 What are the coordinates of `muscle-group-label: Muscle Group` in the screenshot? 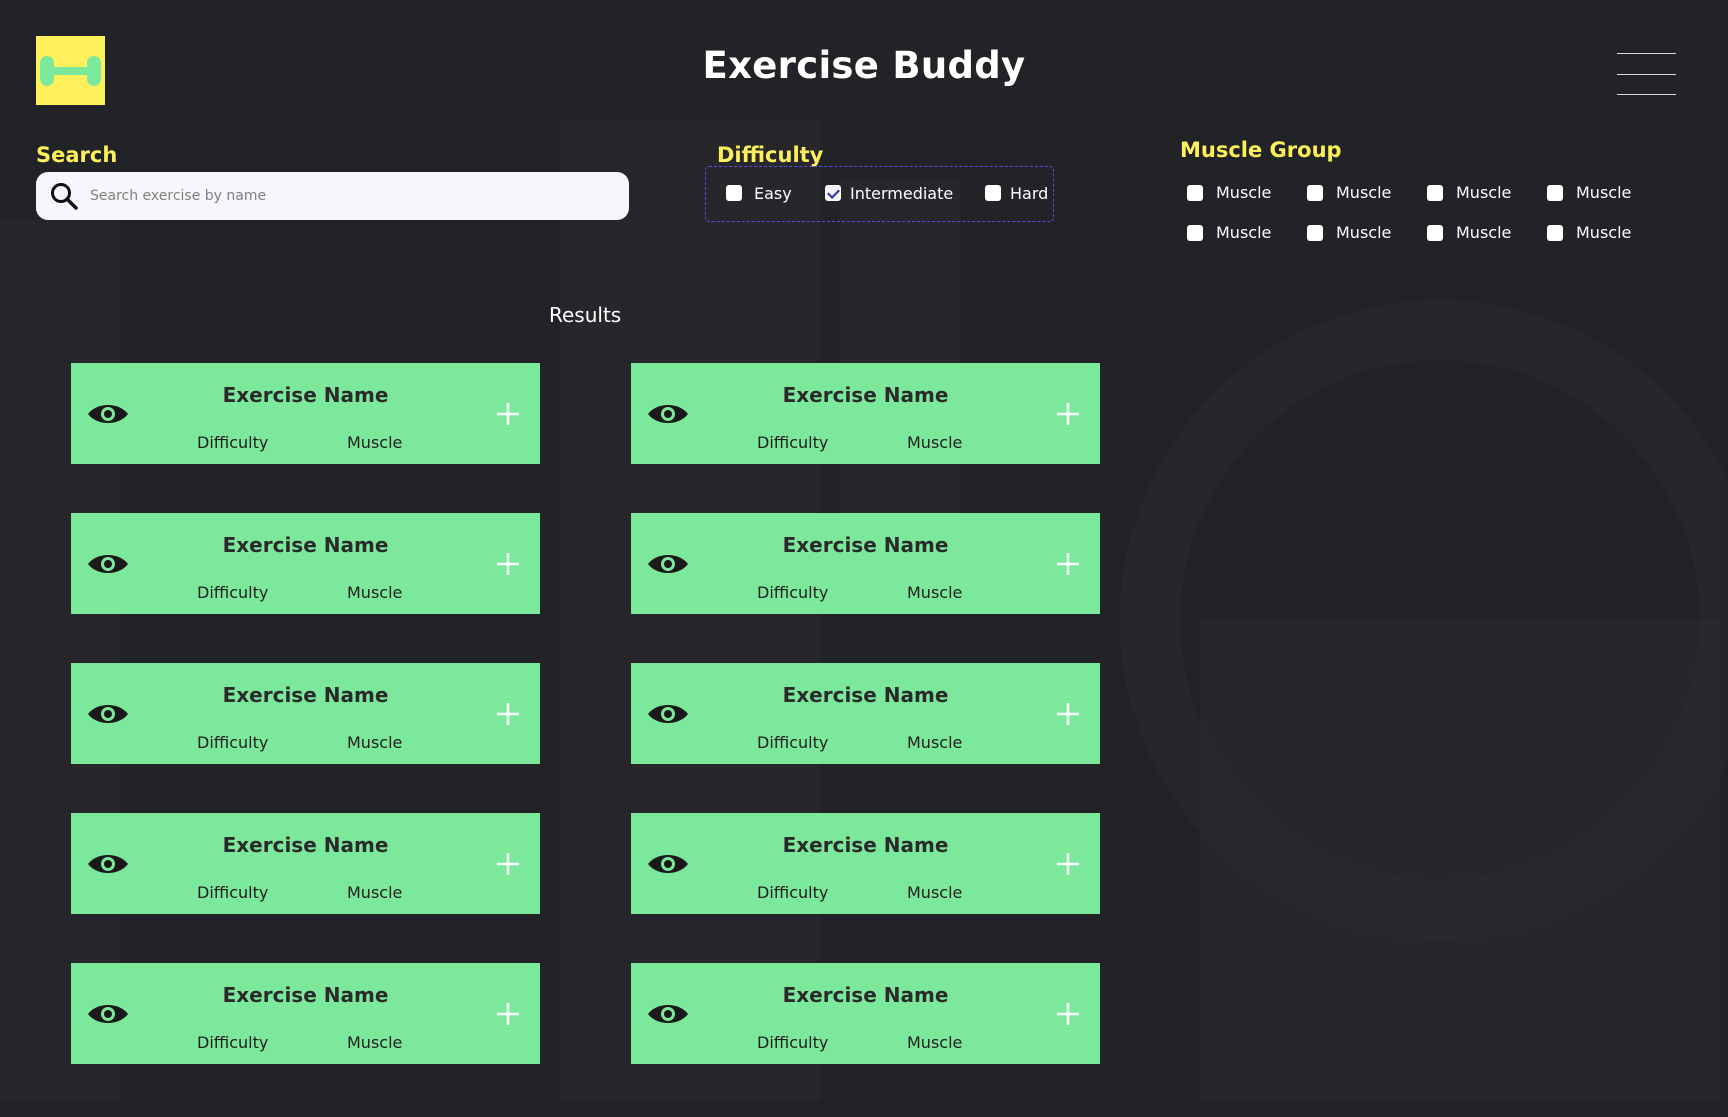 It's located at (1261, 150).